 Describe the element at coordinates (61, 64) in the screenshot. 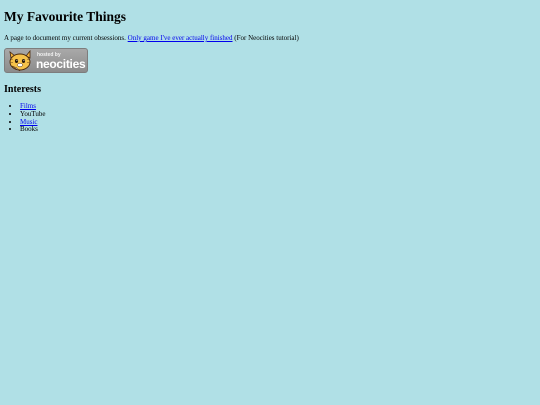

I see `badge-neocities-text: neocities` at that location.